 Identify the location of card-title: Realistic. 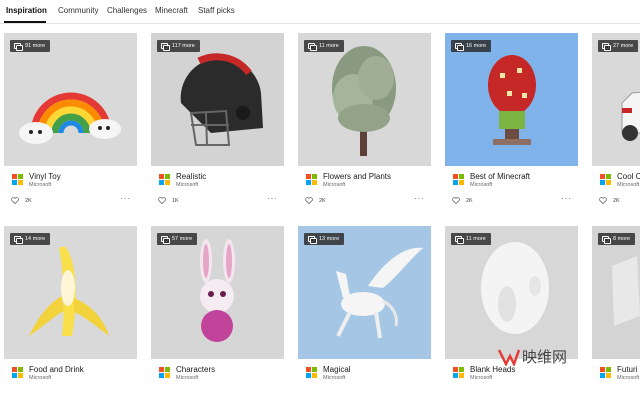
(191, 176).